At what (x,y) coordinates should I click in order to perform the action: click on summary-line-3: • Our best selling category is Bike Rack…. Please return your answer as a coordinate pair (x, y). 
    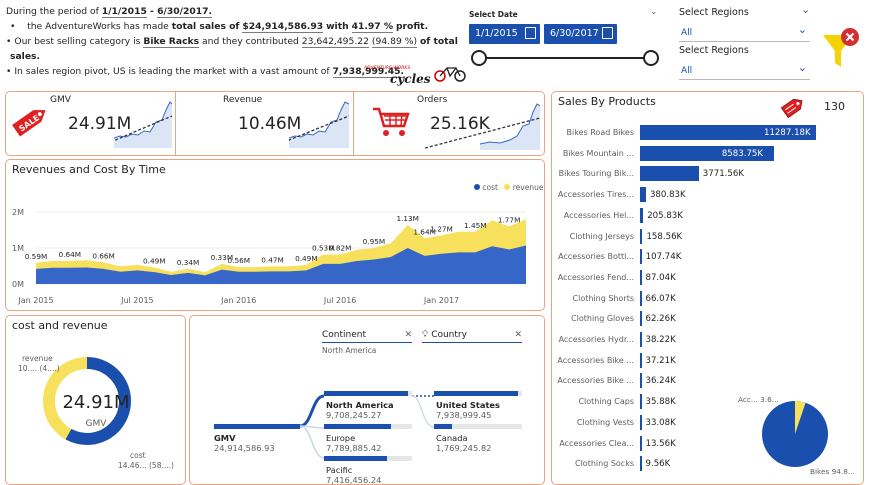
    Looking at the image, I should click on (232, 41).